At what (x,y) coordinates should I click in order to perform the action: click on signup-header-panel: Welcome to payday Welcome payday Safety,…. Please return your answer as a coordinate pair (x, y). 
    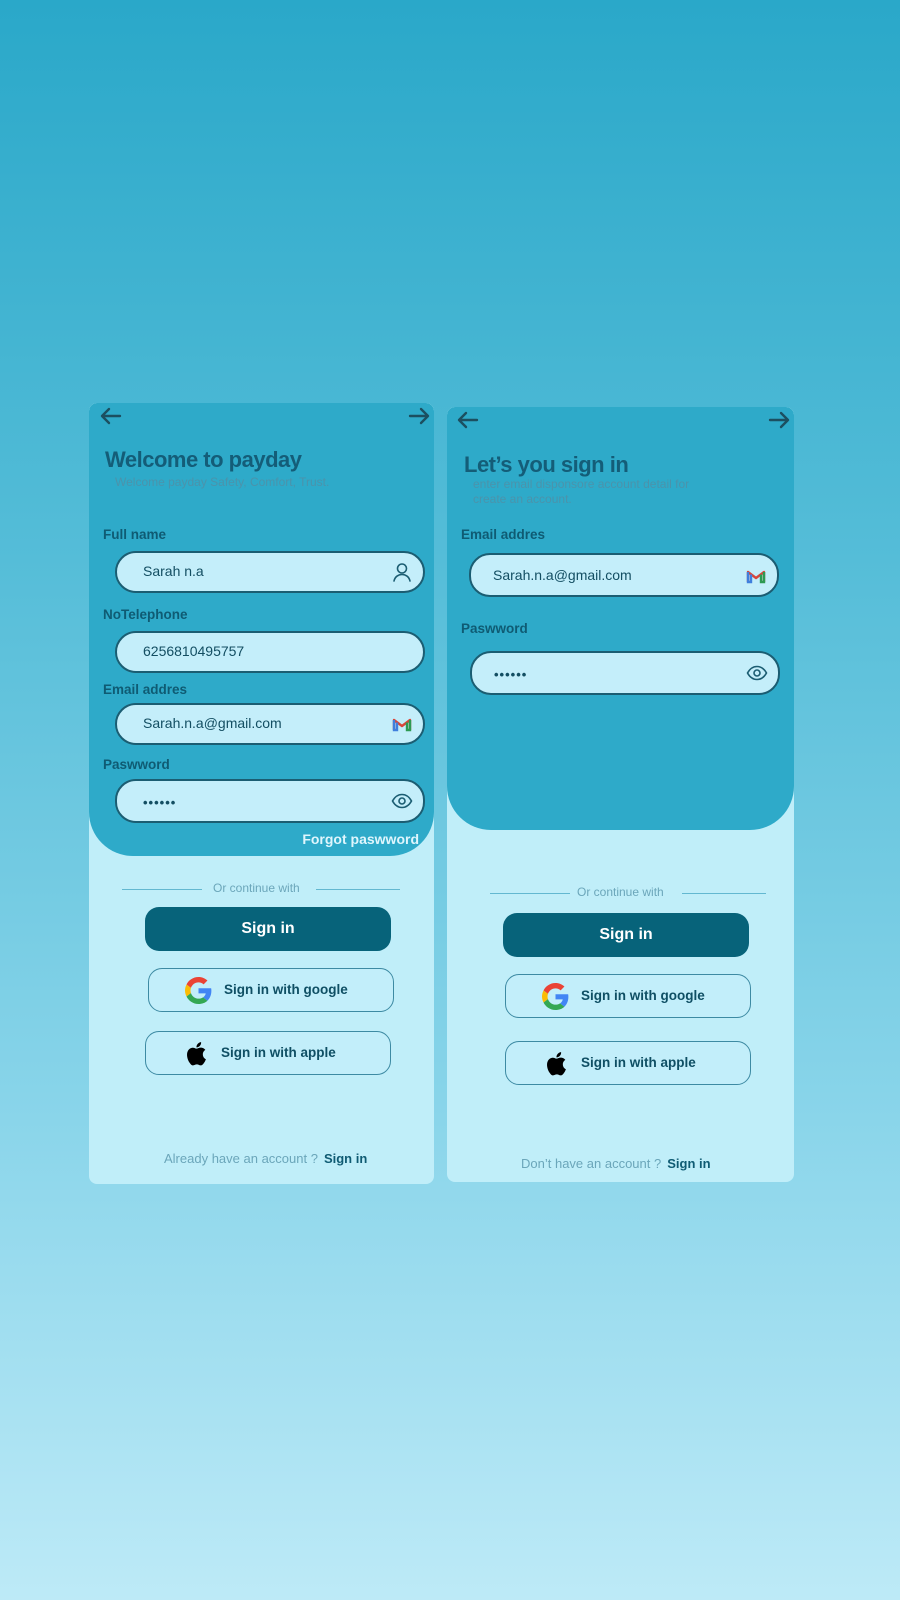
    Looking at the image, I should click on (261, 629).